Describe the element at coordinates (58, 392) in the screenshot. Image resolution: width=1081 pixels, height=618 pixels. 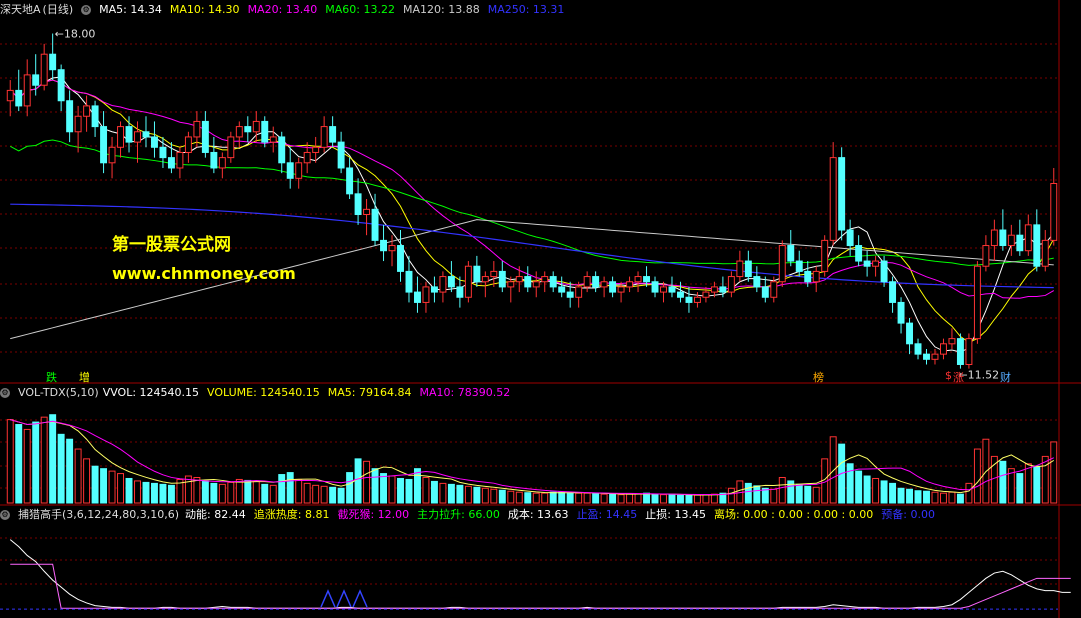
I see `vol-title: VOL-TDX(5,10)` at that location.